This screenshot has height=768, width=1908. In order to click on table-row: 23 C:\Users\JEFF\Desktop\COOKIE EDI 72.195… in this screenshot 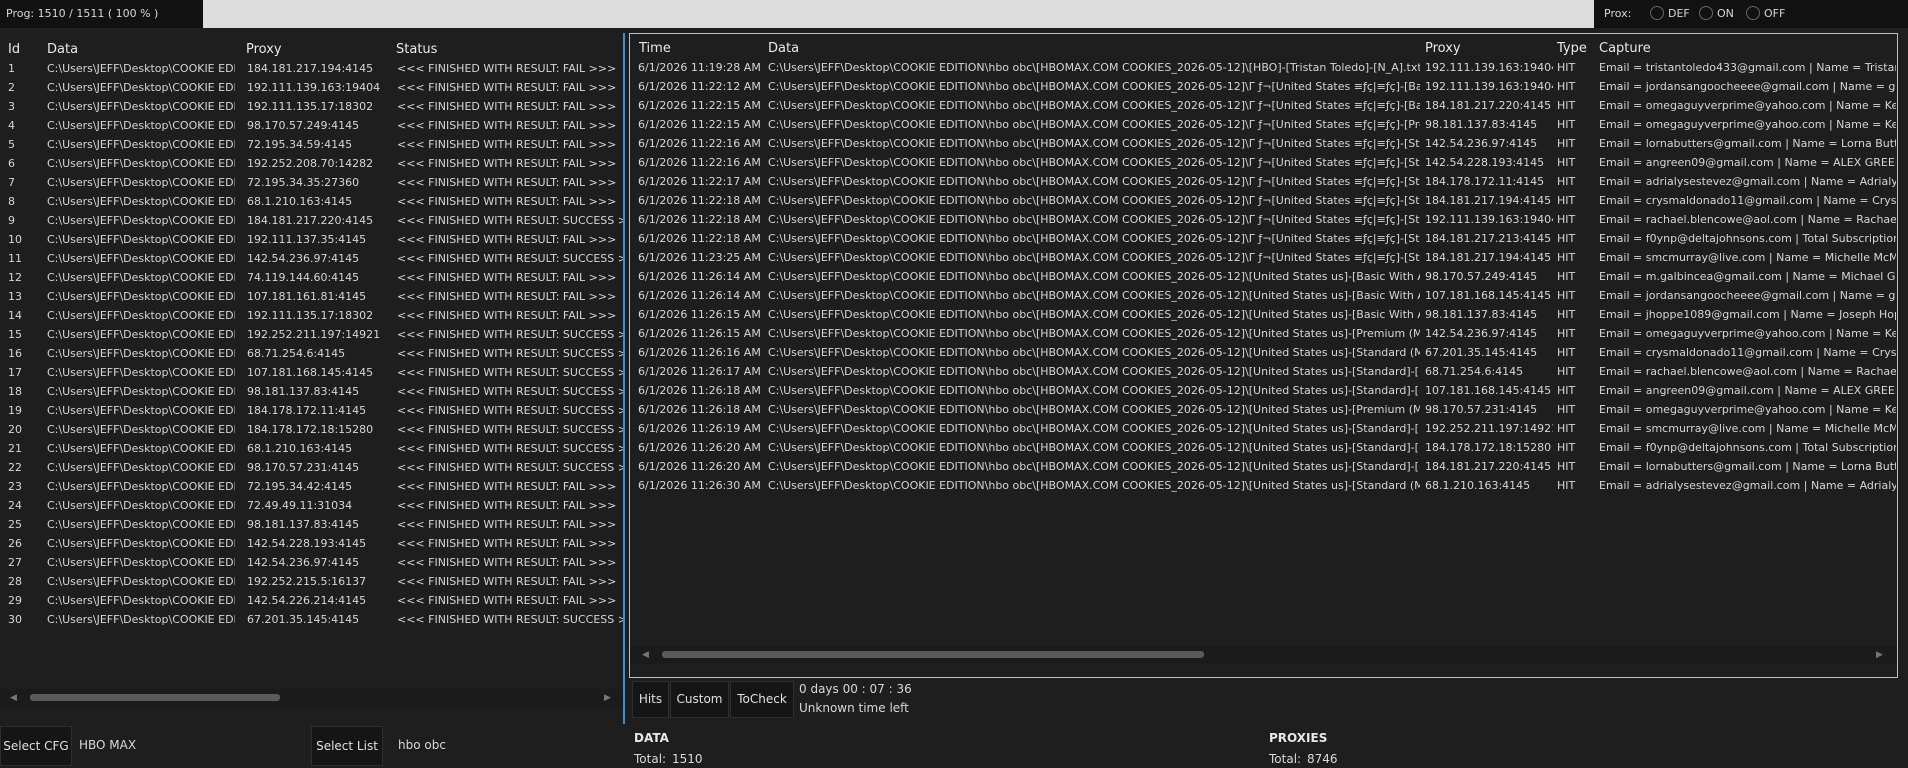, I will do `click(311, 486)`.